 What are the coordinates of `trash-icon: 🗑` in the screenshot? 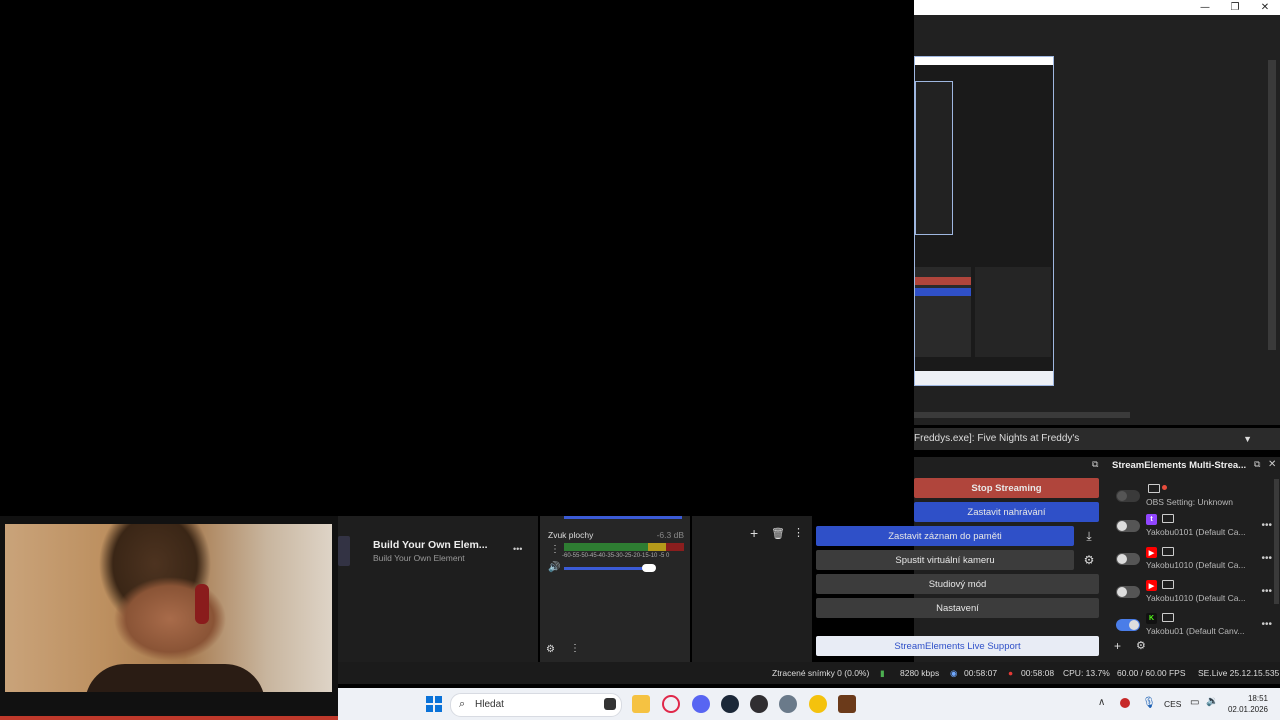 It's located at (778, 533).